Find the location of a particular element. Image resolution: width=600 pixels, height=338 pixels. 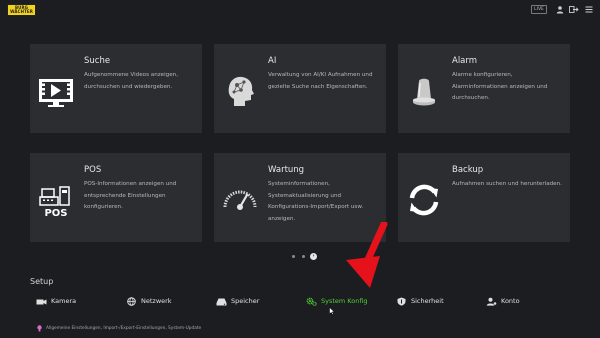

setup-title: Setup is located at coordinates (42, 281).